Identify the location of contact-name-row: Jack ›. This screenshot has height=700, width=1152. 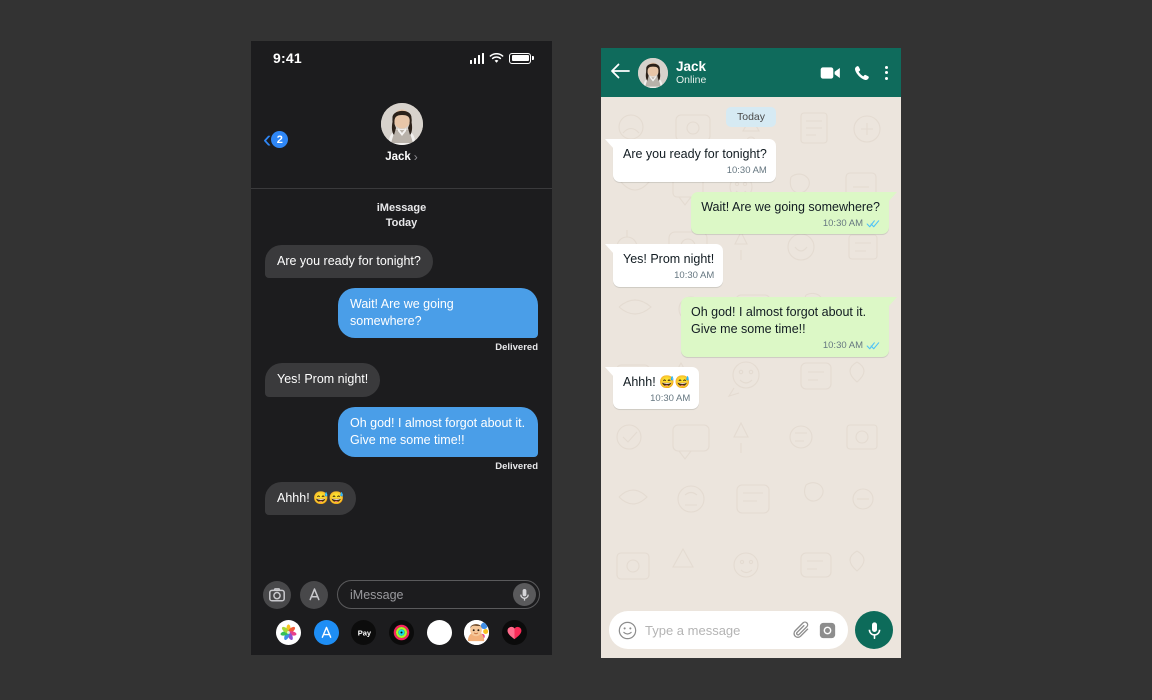
(401, 157).